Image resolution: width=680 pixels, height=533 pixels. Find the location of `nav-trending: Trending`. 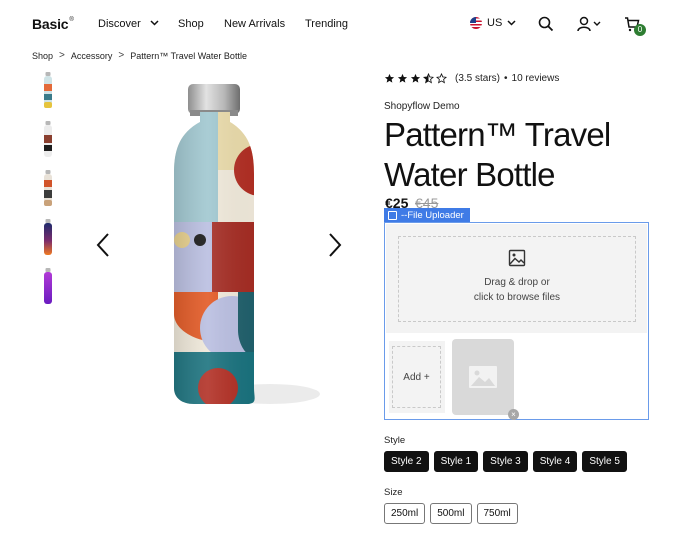

nav-trending: Trending is located at coordinates (326, 24).